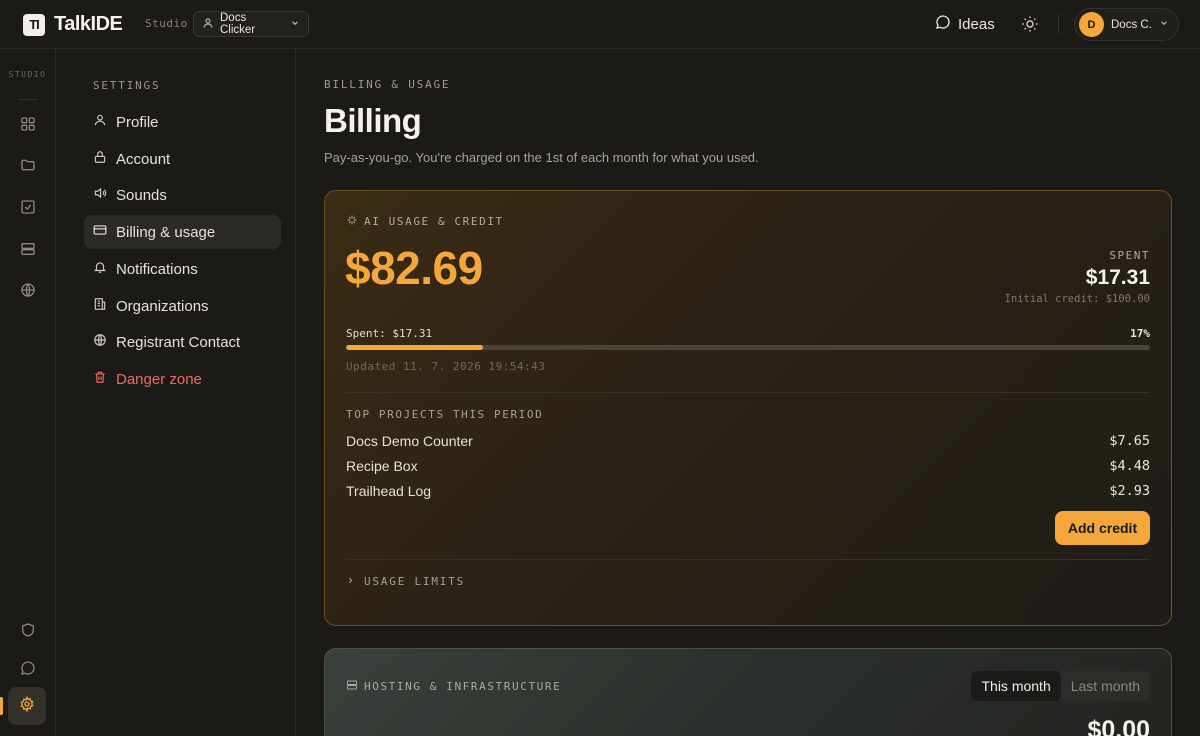 Image resolution: width=1200 pixels, height=736 pixels. I want to click on gear-icon, so click(27, 706).